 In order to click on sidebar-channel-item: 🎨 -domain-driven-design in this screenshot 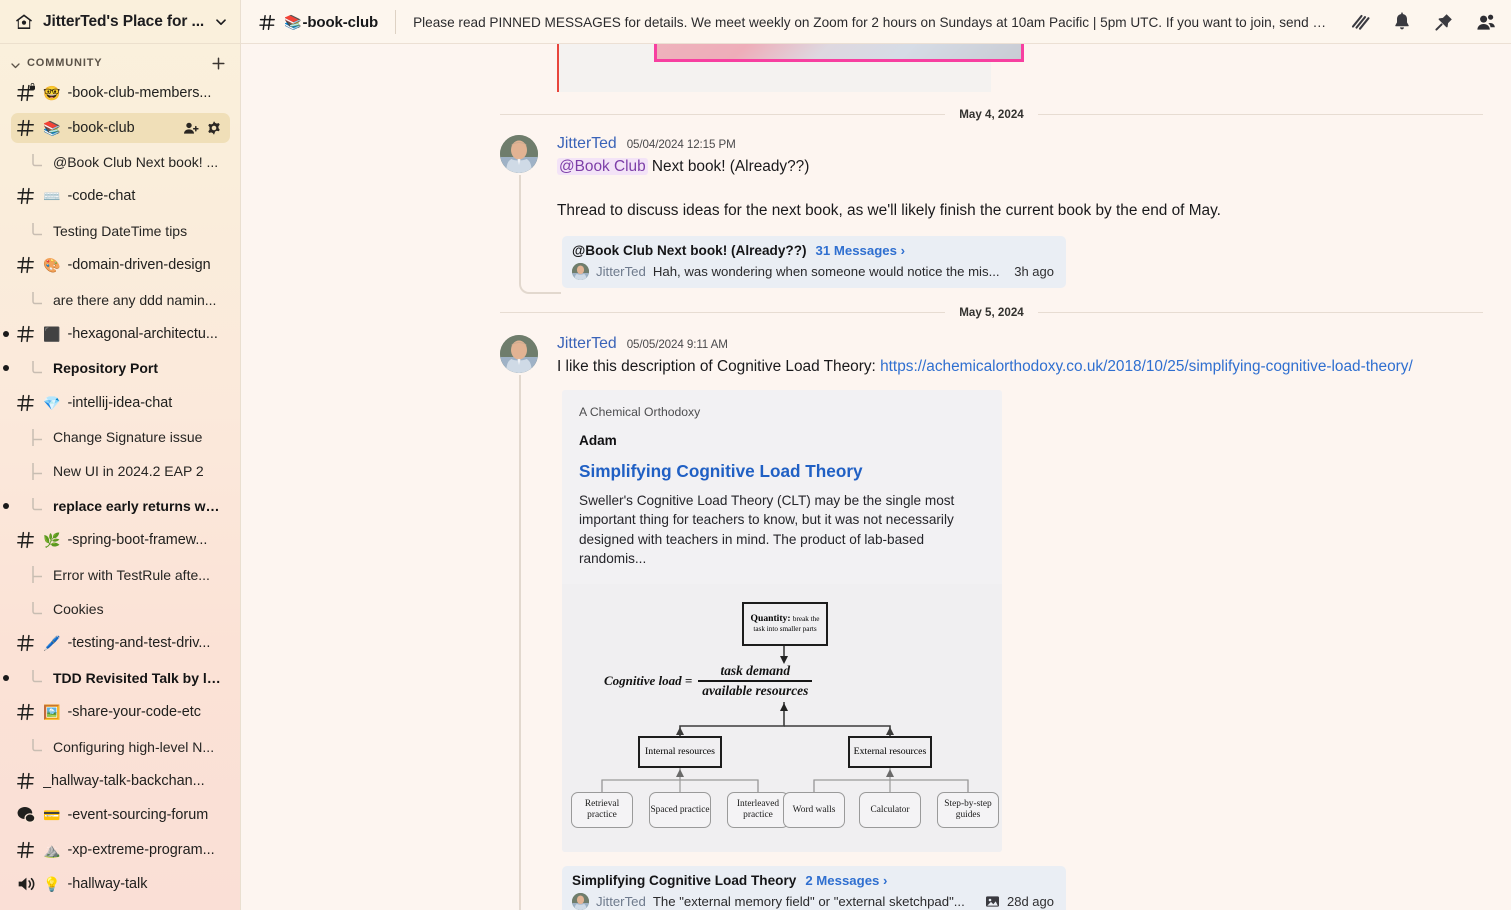, I will do `click(120, 265)`.